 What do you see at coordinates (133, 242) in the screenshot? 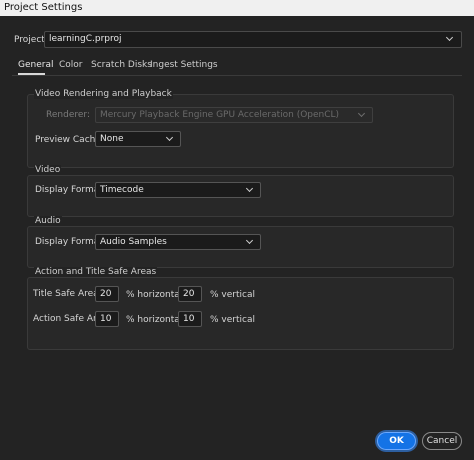
I see `audio-display-format-value: Audio Samples` at bounding box center [133, 242].